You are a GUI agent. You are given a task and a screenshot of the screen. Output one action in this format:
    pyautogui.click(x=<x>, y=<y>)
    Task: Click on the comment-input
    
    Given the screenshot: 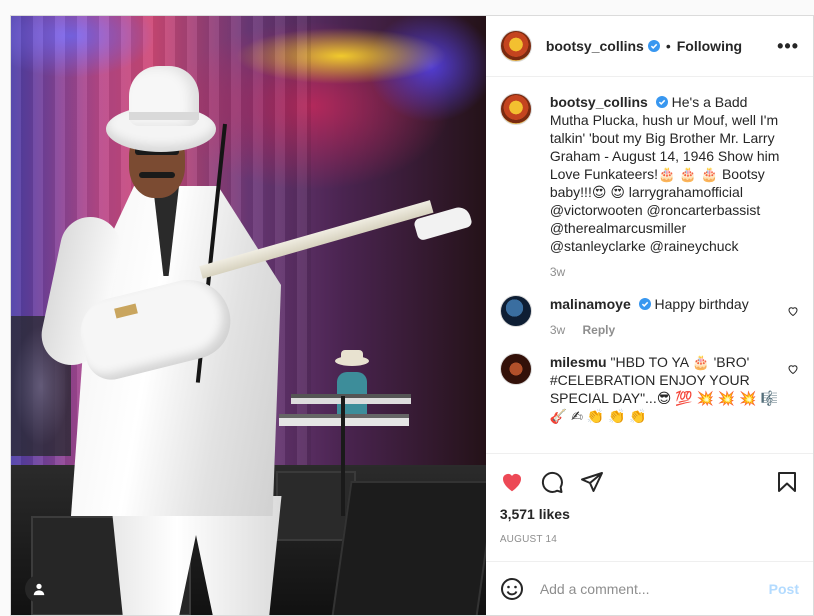 What is the action you would take?
    pyautogui.click(x=654, y=588)
    